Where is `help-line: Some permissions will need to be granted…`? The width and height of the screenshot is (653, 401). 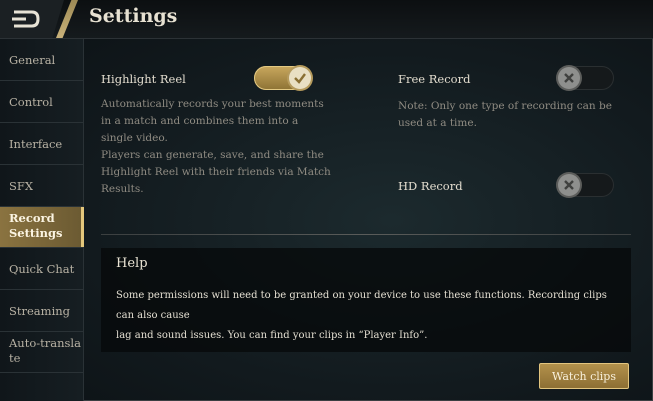 help-line: Some permissions will need to be granted… is located at coordinates (361, 305).